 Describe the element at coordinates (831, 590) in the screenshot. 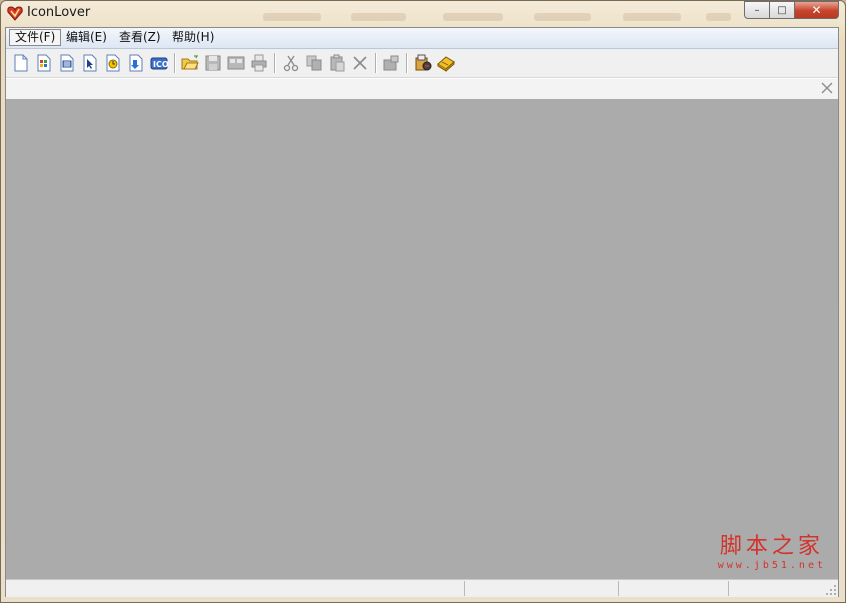

I see `resize-grip-icon` at that location.